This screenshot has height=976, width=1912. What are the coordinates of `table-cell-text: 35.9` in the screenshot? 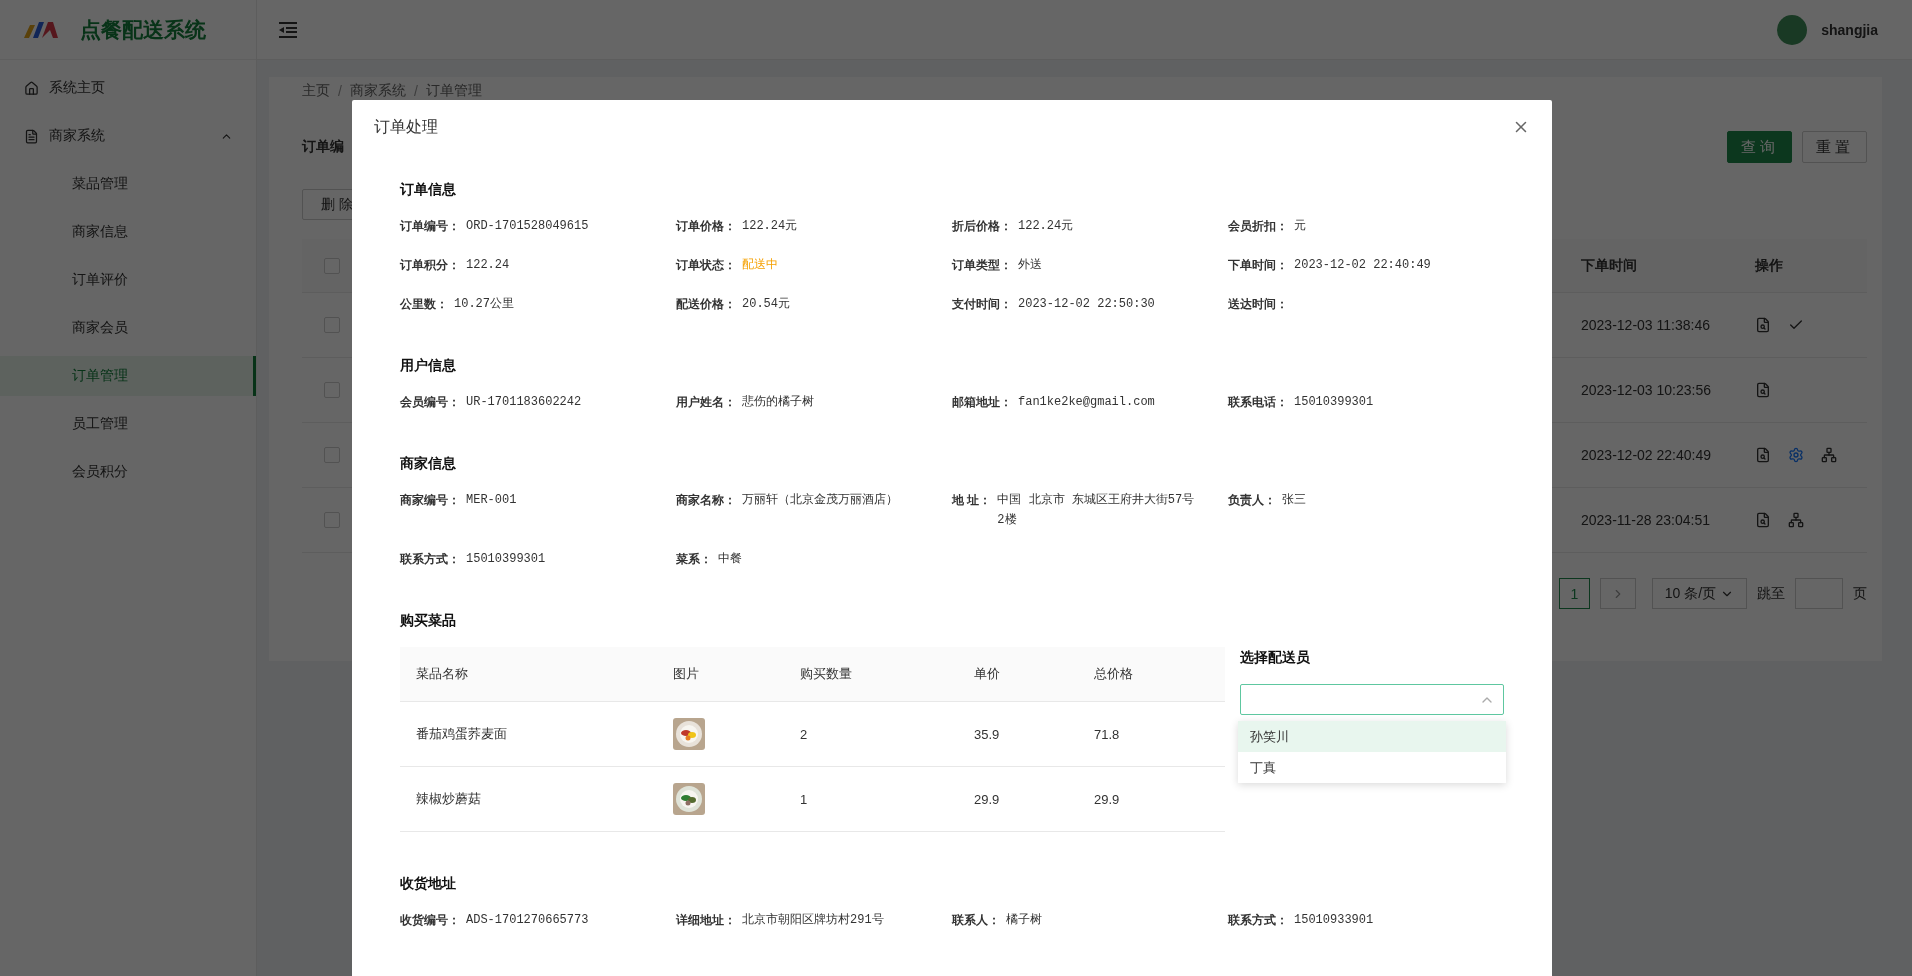 It's located at (987, 734).